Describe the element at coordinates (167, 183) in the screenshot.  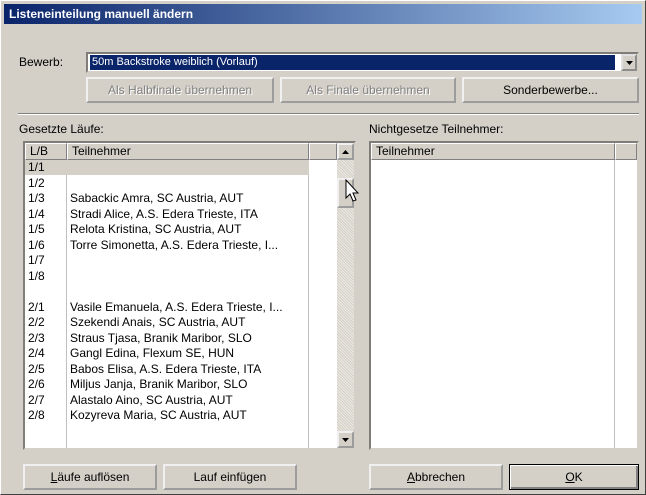
I see `table-row: 1/2` at that location.